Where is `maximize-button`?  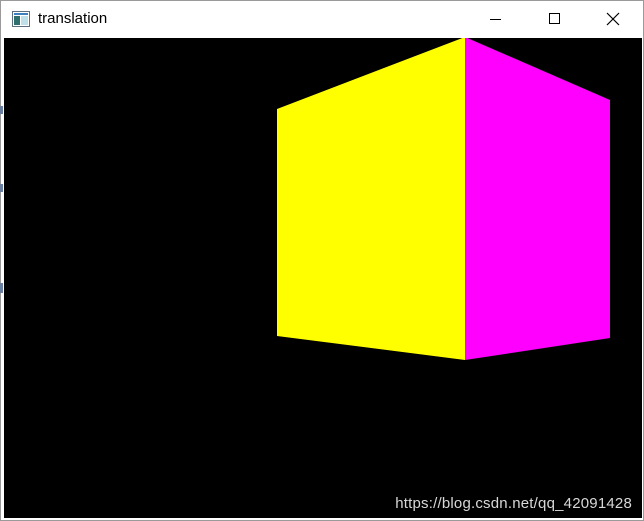
maximize-button is located at coordinates (554, 19).